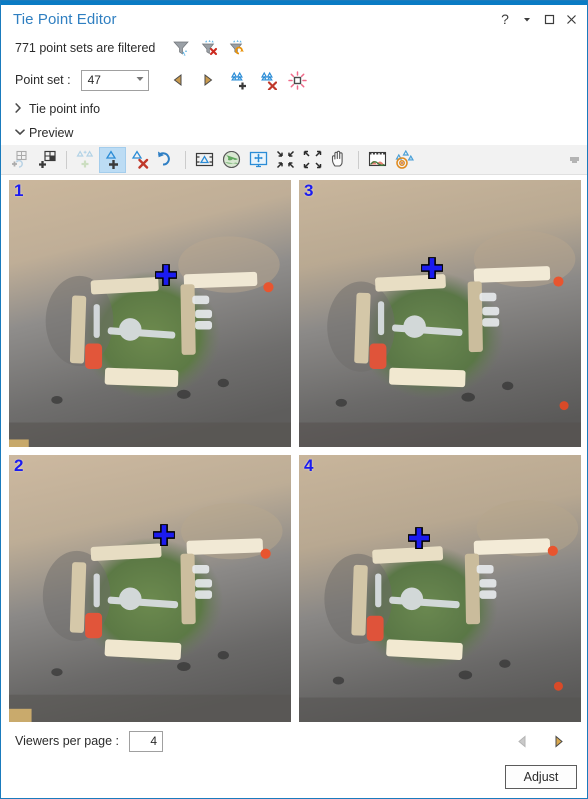 This screenshot has height=799, width=588. What do you see at coordinates (43, 80) in the screenshot?
I see `point-set-label: Point set :` at bounding box center [43, 80].